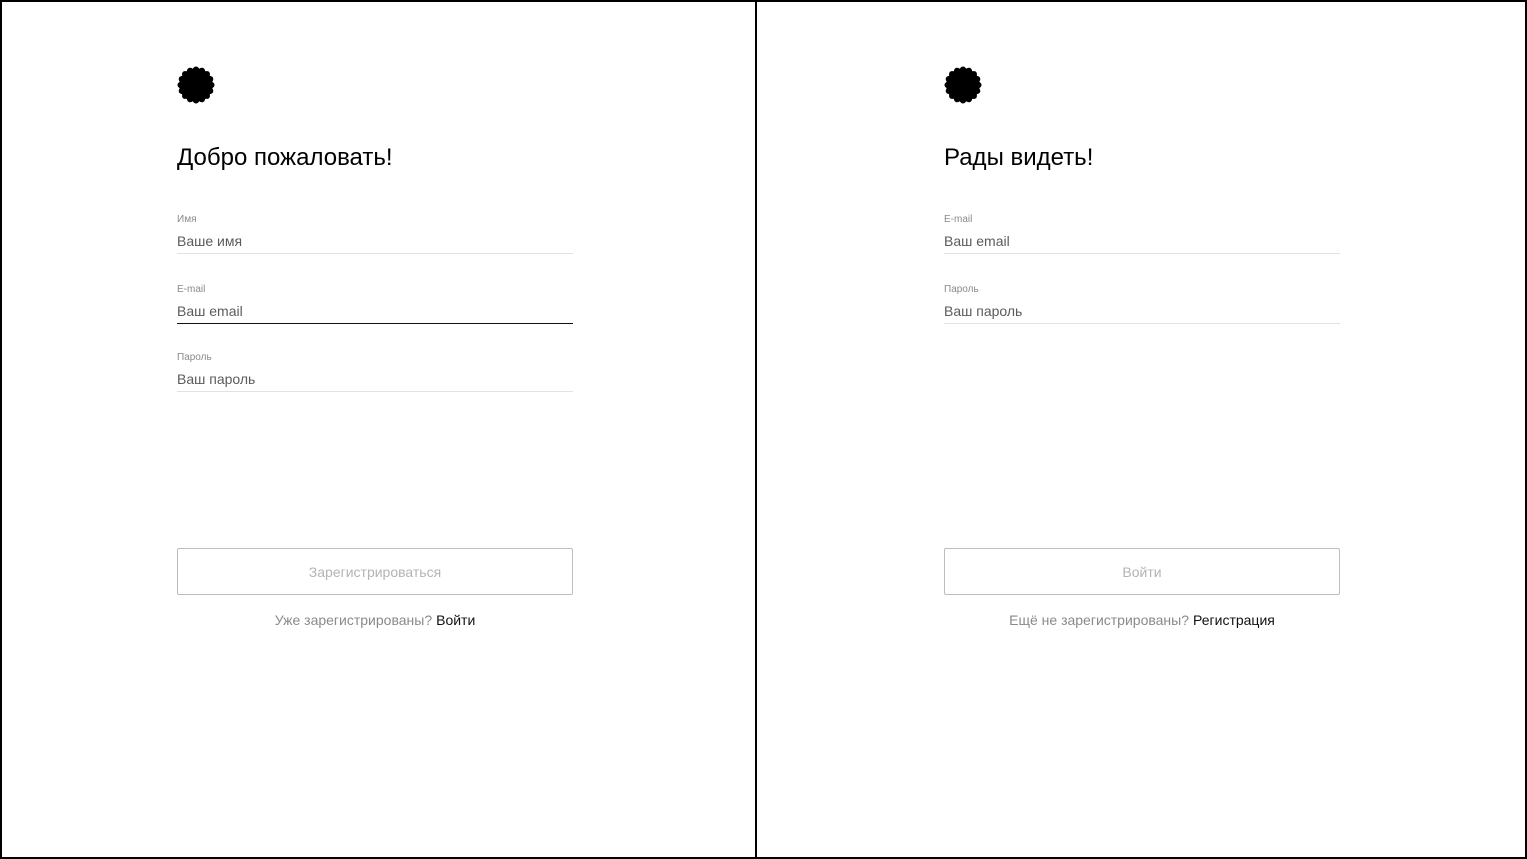  What do you see at coordinates (285, 157) in the screenshot?
I see `register-title: Добро пожаловать!` at bounding box center [285, 157].